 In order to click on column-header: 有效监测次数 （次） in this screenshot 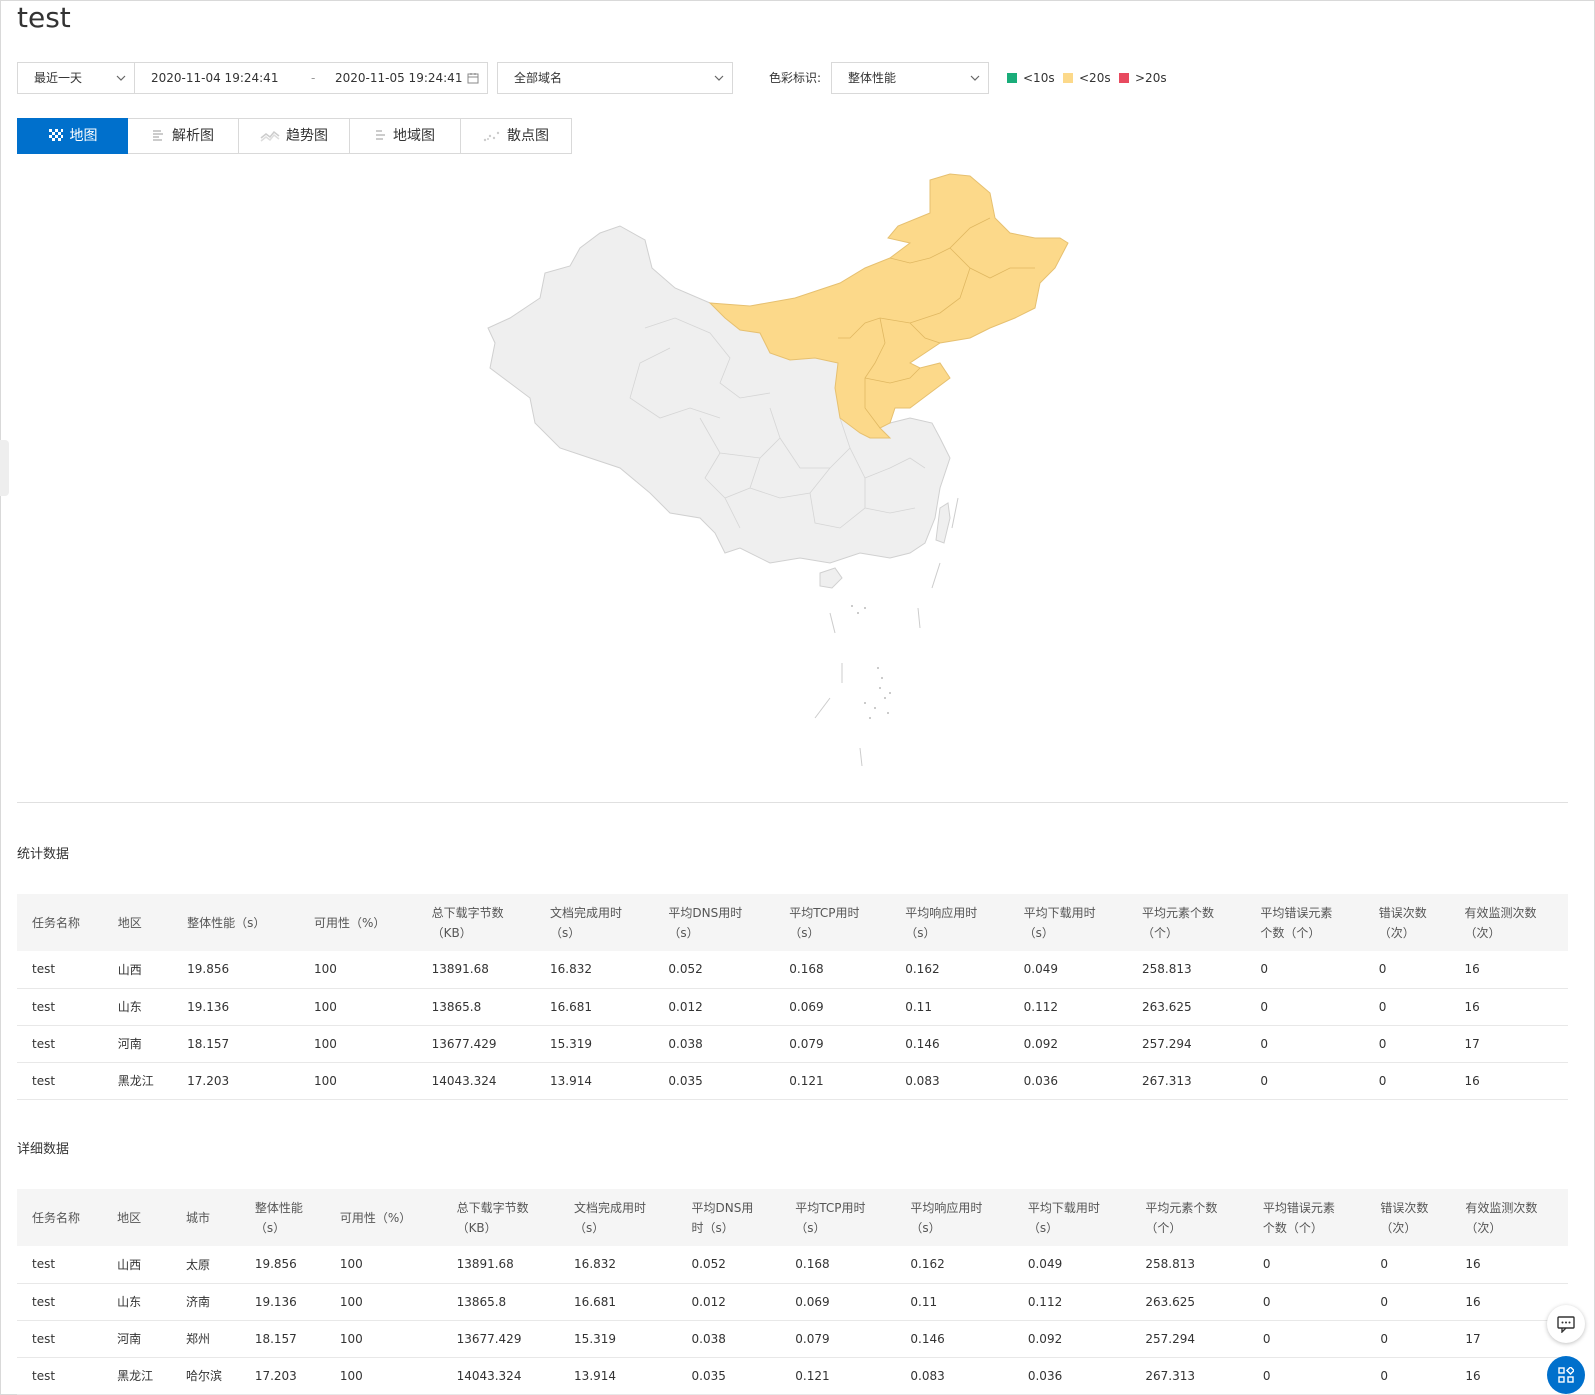, I will do `click(1508, 922)`.